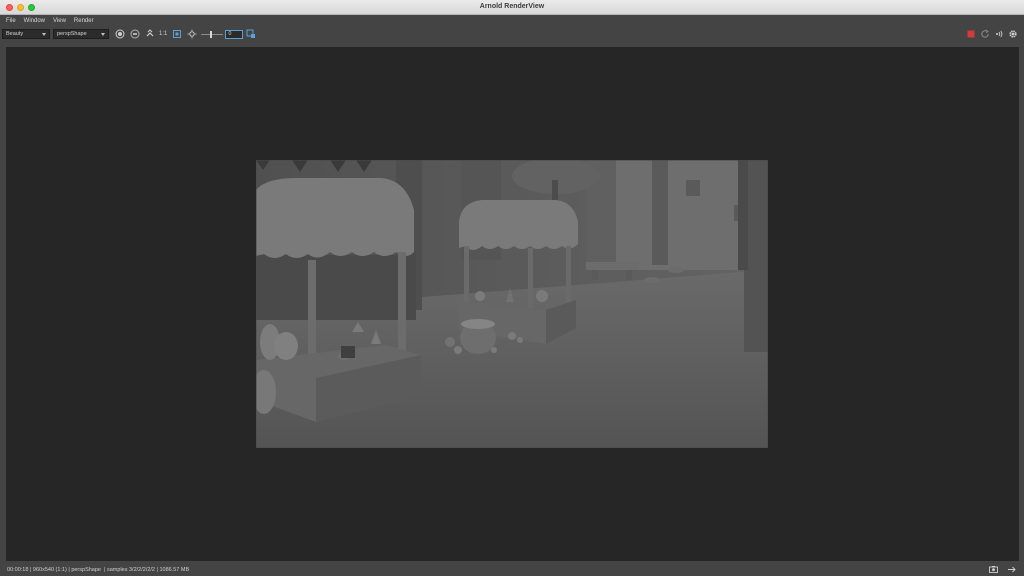  What do you see at coordinates (34, 21) in the screenshot?
I see `menu-window: Window` at bounding box center [34, 21].